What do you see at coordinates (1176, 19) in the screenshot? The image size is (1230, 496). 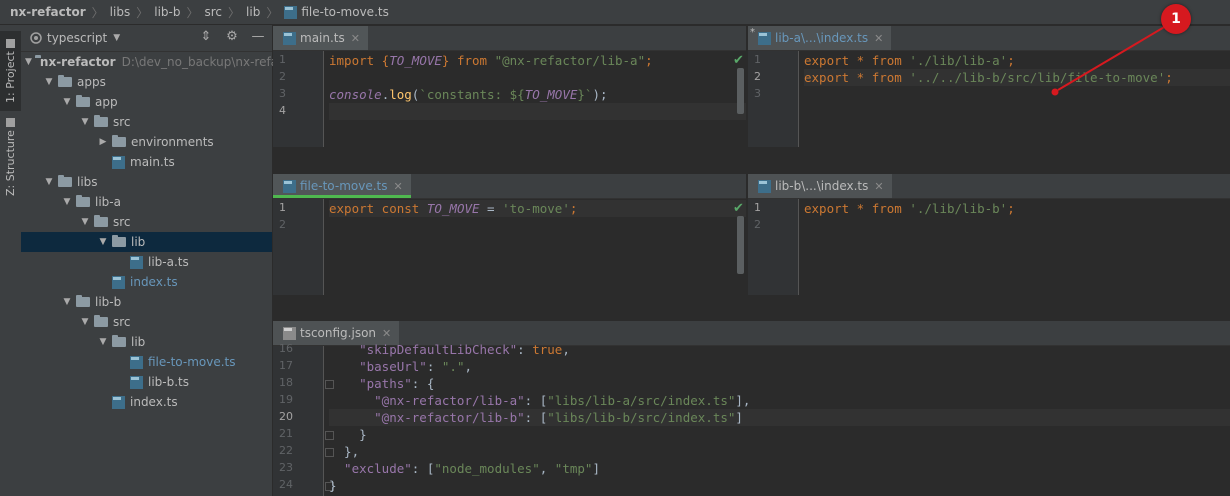 I see `annotation-badge: 1` at bounding box center [1176, 19].